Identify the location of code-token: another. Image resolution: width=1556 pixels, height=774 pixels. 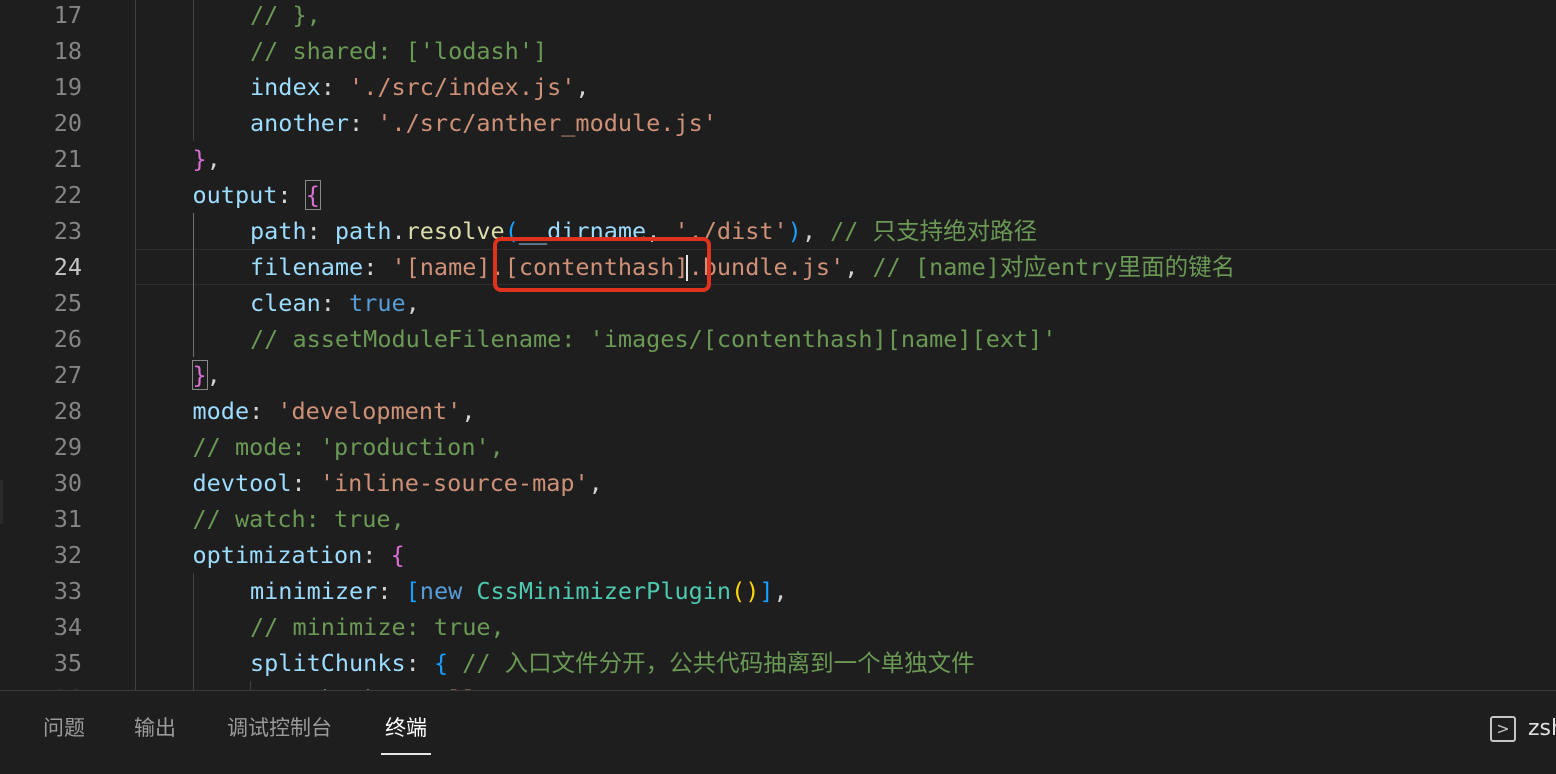
(300, 123).